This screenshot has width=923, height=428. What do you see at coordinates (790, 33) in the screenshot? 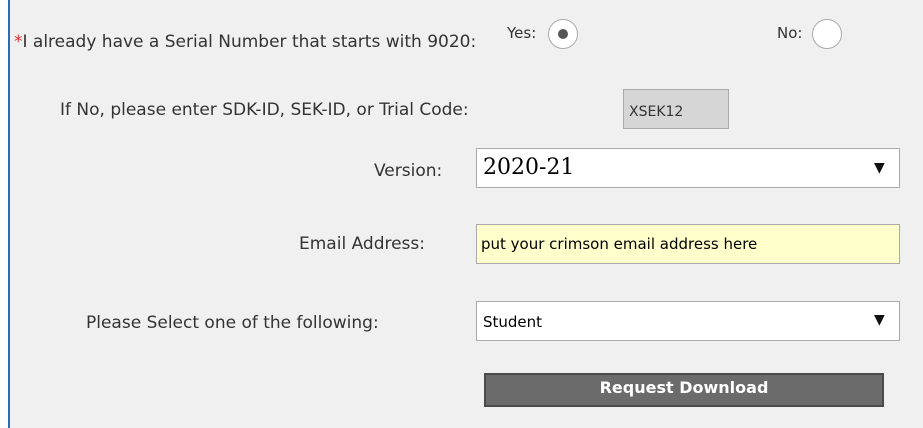
I see `no-label: No:` at bounding box center [790, 33].